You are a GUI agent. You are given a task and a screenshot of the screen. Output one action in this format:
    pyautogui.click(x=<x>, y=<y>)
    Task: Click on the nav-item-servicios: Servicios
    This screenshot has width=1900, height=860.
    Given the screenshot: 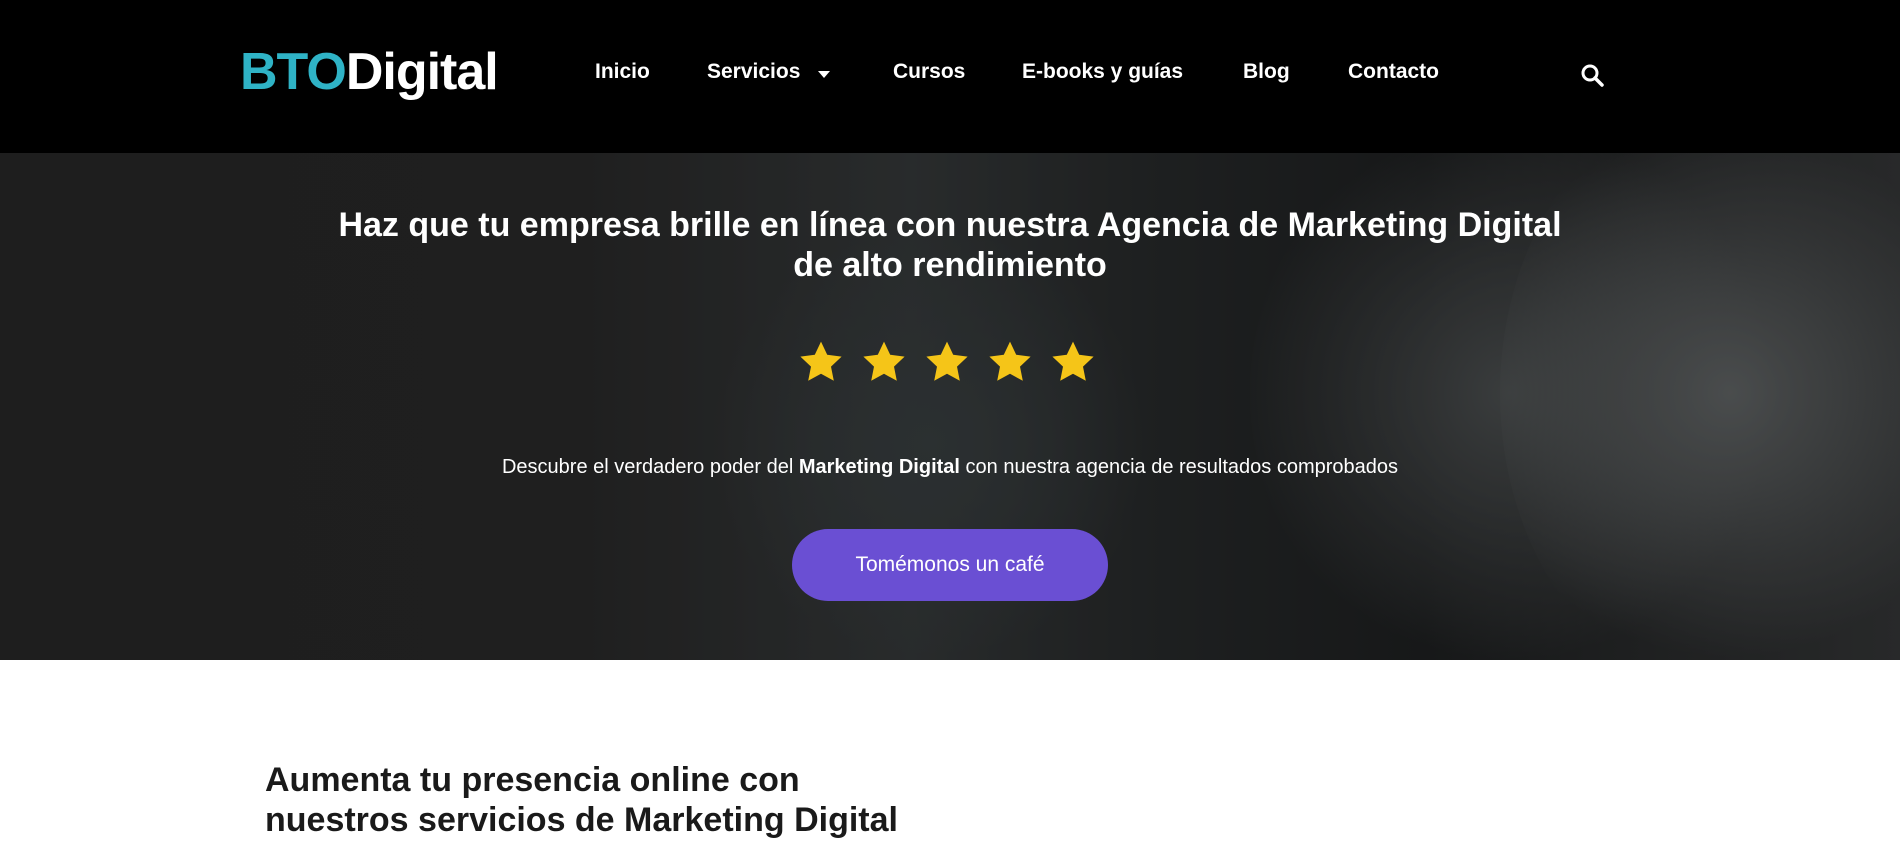 What is the action you would take?
    pyautogui.click(x=753, y=72)
    